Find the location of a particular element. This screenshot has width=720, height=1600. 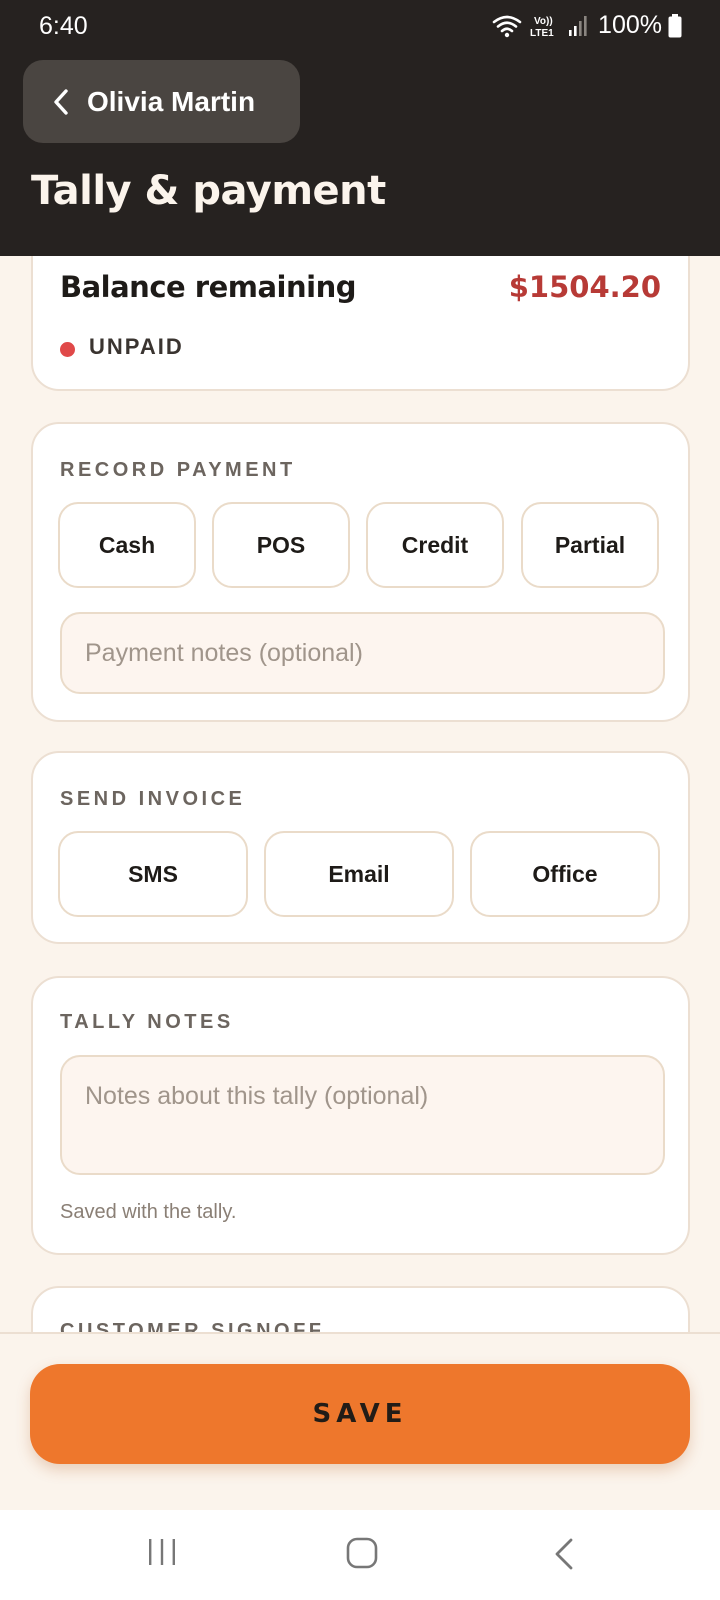

invoice-sms-button: SMS is located at coordinates (153, 874).